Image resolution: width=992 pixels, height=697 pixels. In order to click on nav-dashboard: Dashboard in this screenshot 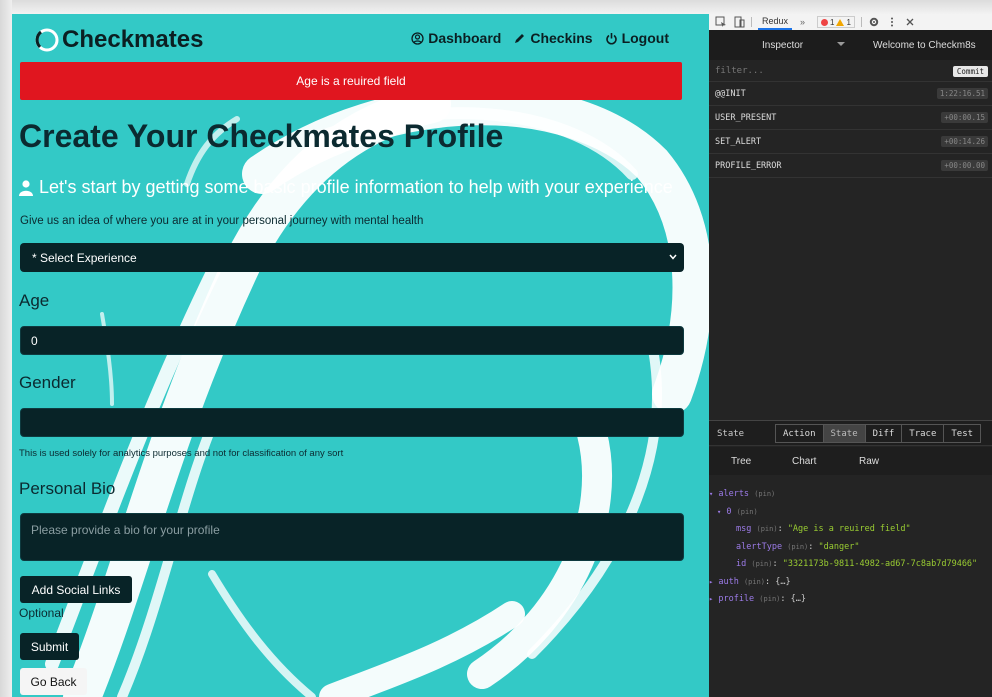, I will do `click(456, 38)`.